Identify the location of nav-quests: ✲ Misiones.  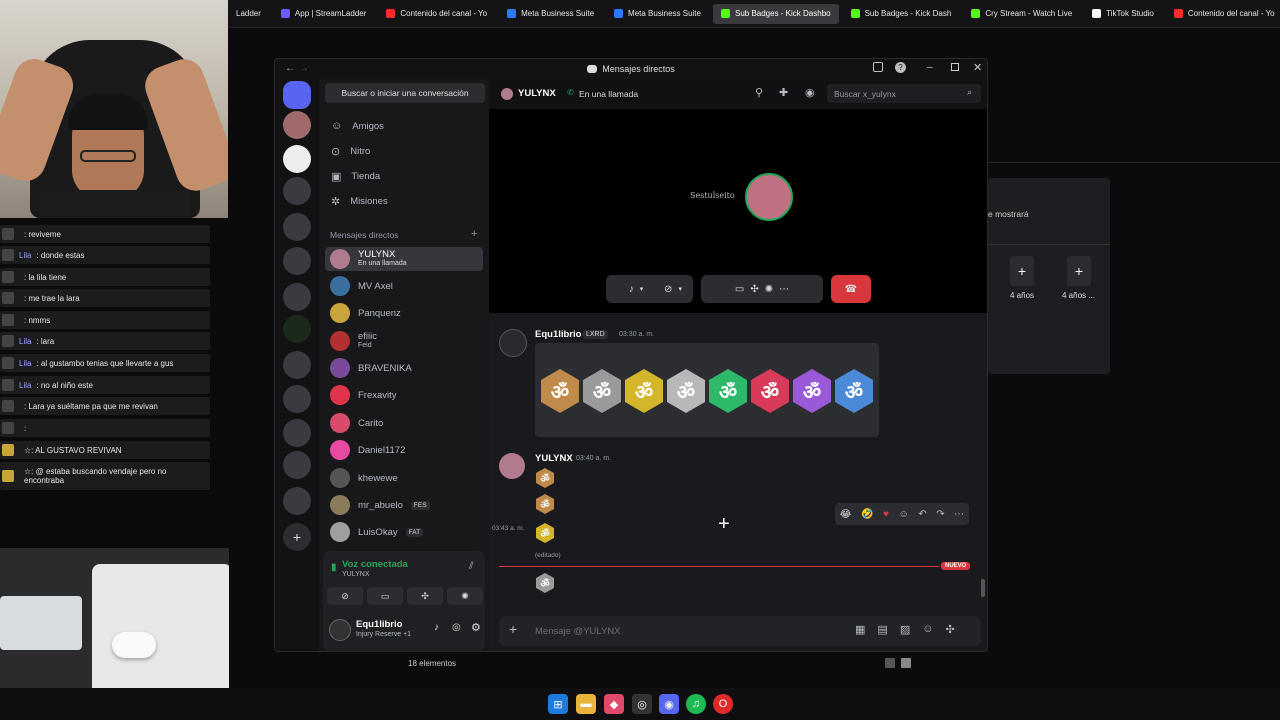
(404, 201).